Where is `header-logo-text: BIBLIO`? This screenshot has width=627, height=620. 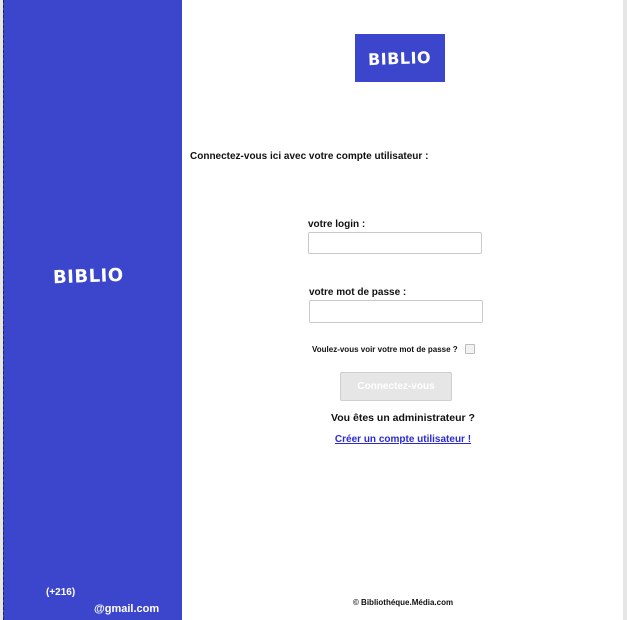 header-logo-text: BIBLIO is located at coordinates (400, 58).